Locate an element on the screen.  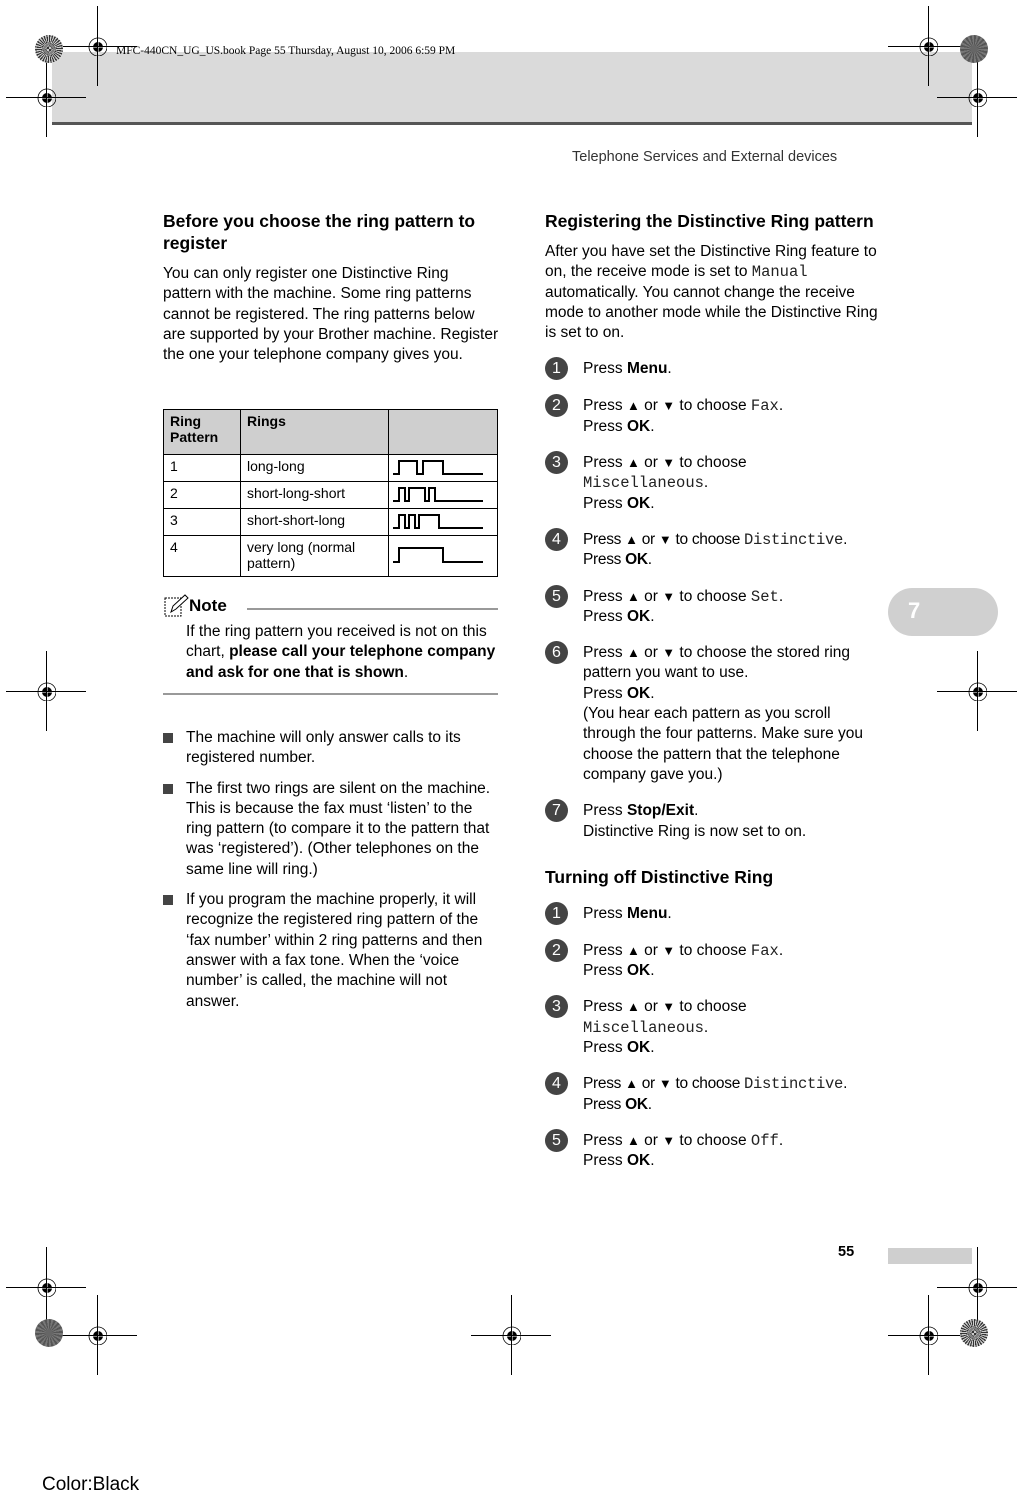
pattern-number: 3 is located at coordinates (202, 522).